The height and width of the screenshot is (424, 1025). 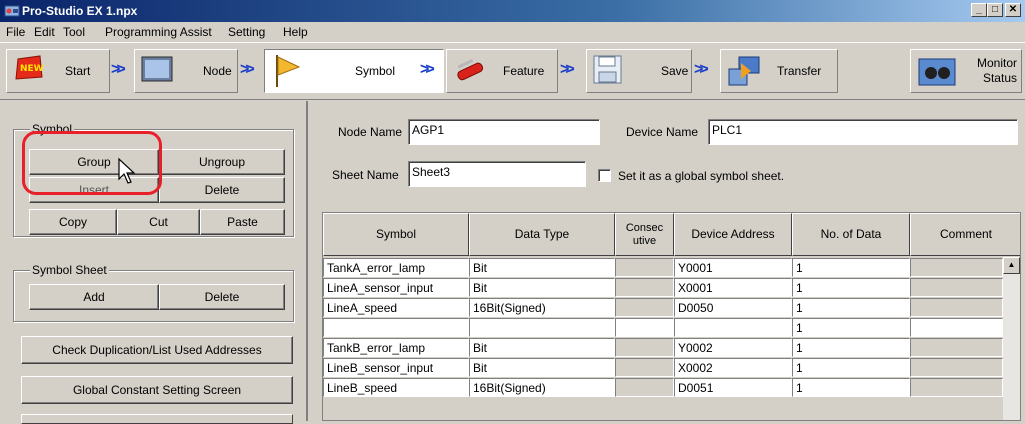 I want to click on cell-device-address: D0051, so click(x=733, y=387).